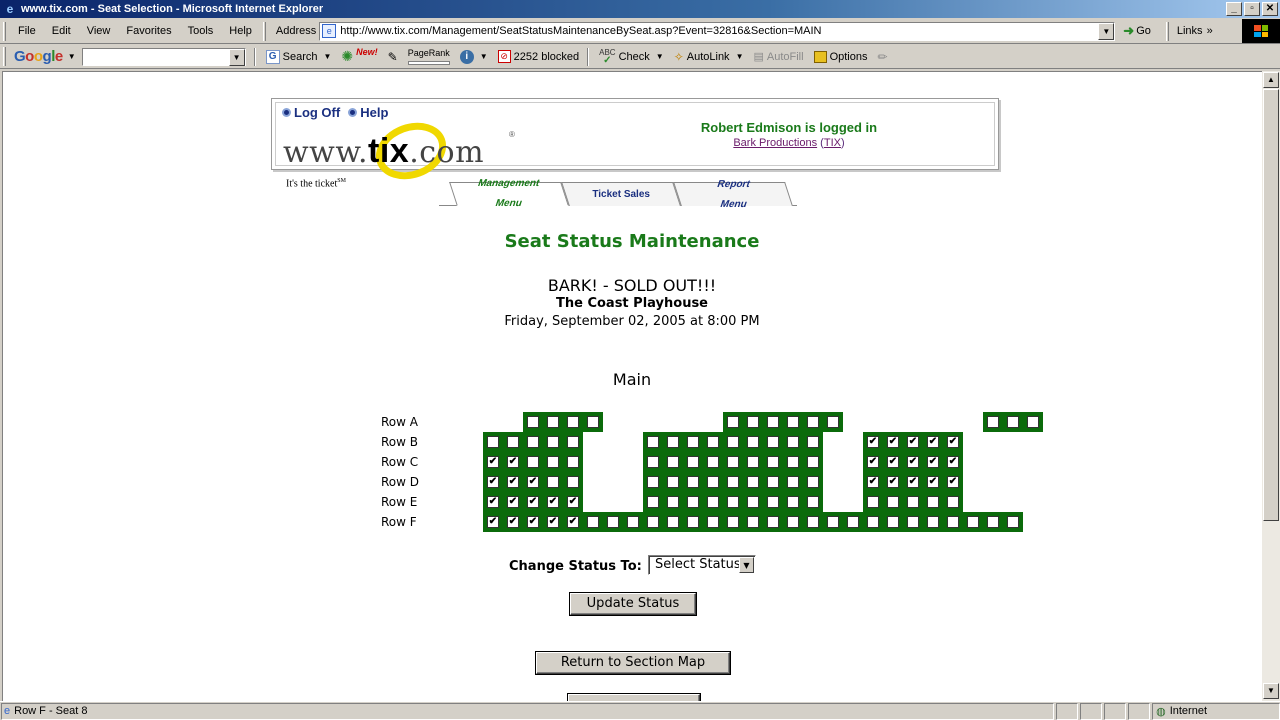 The height and width of the screenshot is (720, 1280). I want to click on search-dropdown-arrow: ▼, so click(236, 57).